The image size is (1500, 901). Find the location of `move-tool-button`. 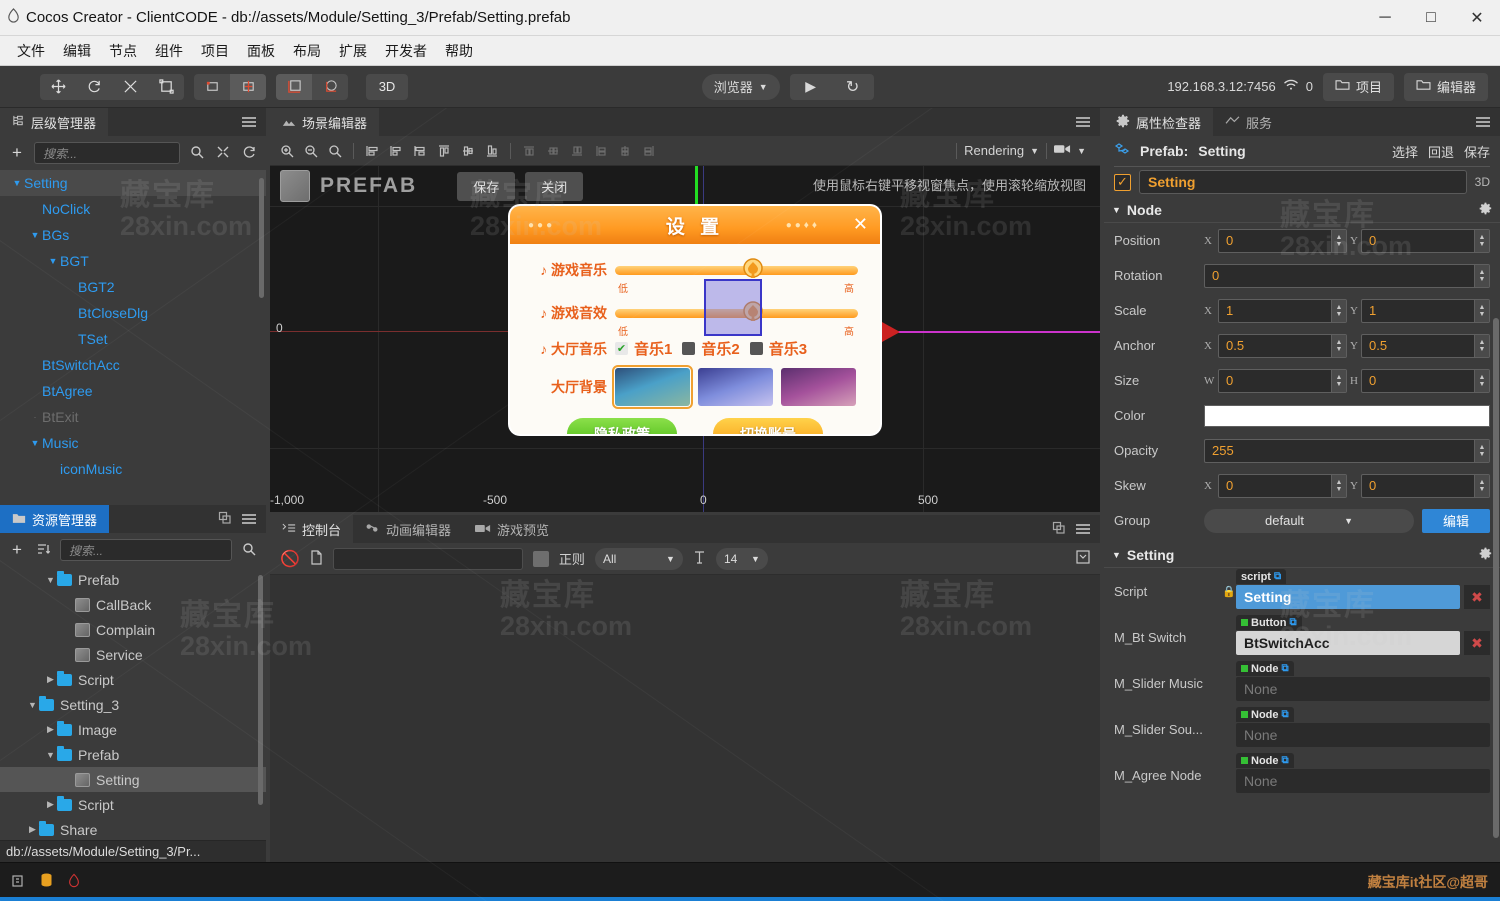

move-tool-button is located at coordinates (58, 87).